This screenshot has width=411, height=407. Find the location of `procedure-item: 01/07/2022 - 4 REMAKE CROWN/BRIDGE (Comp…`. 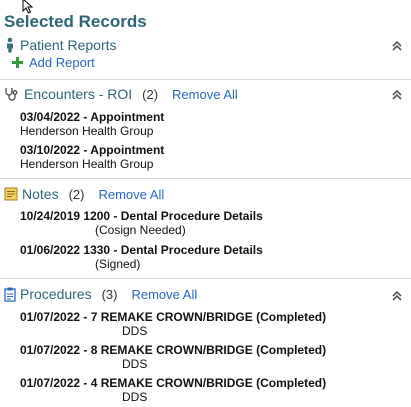

procedure-item: 01/07/2022 - 4 REMAKE CROWN/BRIDGE (Comp… is located at coordinates (173, 390).